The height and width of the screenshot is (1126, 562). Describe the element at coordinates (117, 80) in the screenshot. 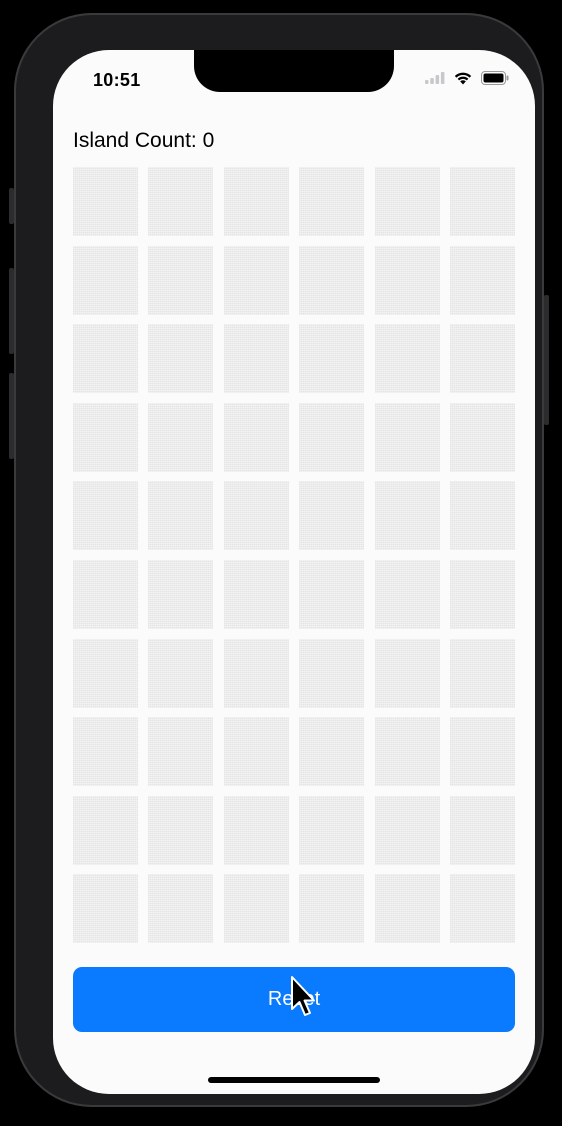

I see `status-time: 10:51` at that location.